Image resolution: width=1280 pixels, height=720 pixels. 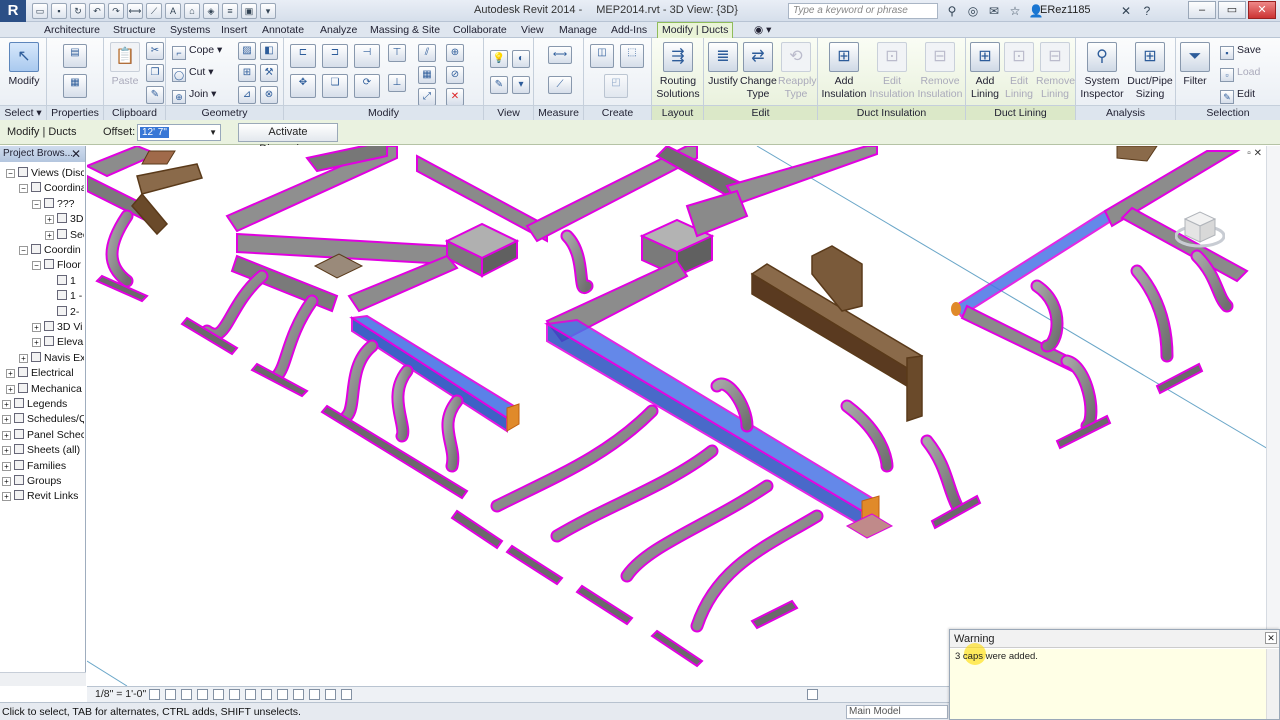 I want to click on unjoin-icon: ⊗, so click(x=269, y=95).